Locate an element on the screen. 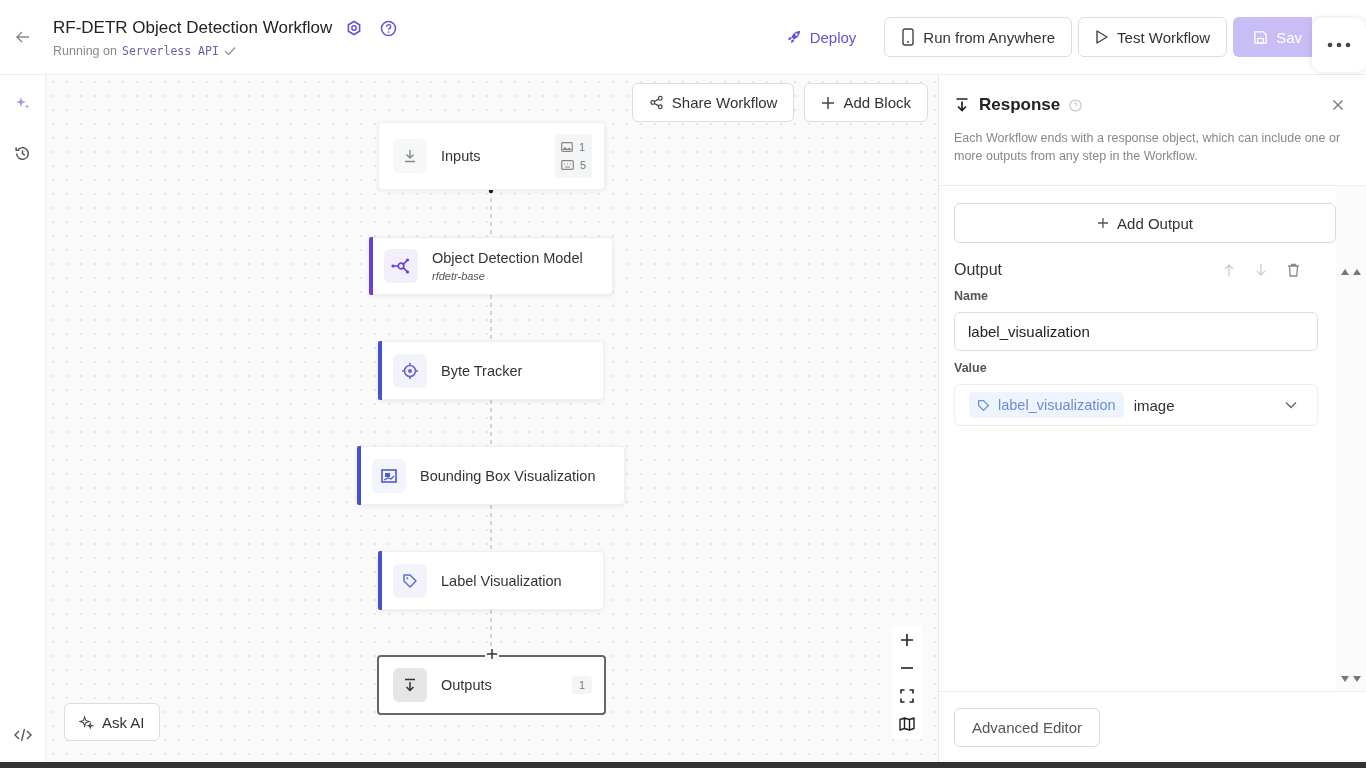 This screenshot has height=768, width=1366. action-button: Run from Anywhere is located at coordinates (978, 37).